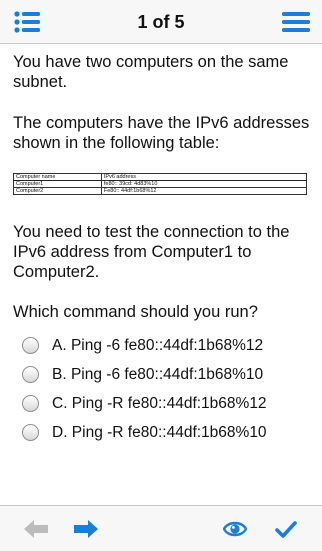  What do you see at coordinates (296, 22) in the screenshot?
I see `menu-icon` at bounding box center [296, 22].